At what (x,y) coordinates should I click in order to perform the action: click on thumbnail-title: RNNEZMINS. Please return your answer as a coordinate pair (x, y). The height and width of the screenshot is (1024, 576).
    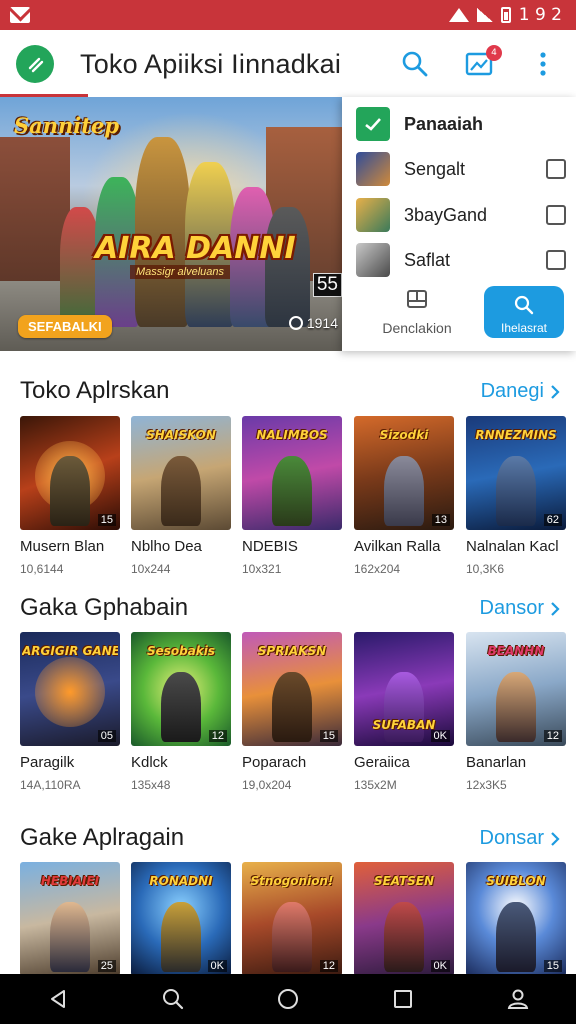
    Looking at the image, I should click on (516, 435).